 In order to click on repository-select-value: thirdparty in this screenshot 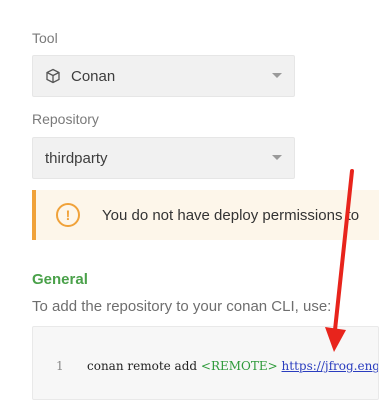, I will do `click(76, 158)`.